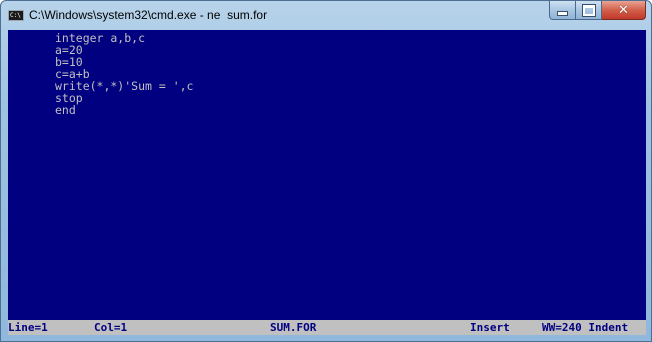 The height and width of the screenshot is (342, 652). What do you see at coordinates (490, 327) in the screenshot?
I see `status-mode: Insert` at bounding box center [490, 327].